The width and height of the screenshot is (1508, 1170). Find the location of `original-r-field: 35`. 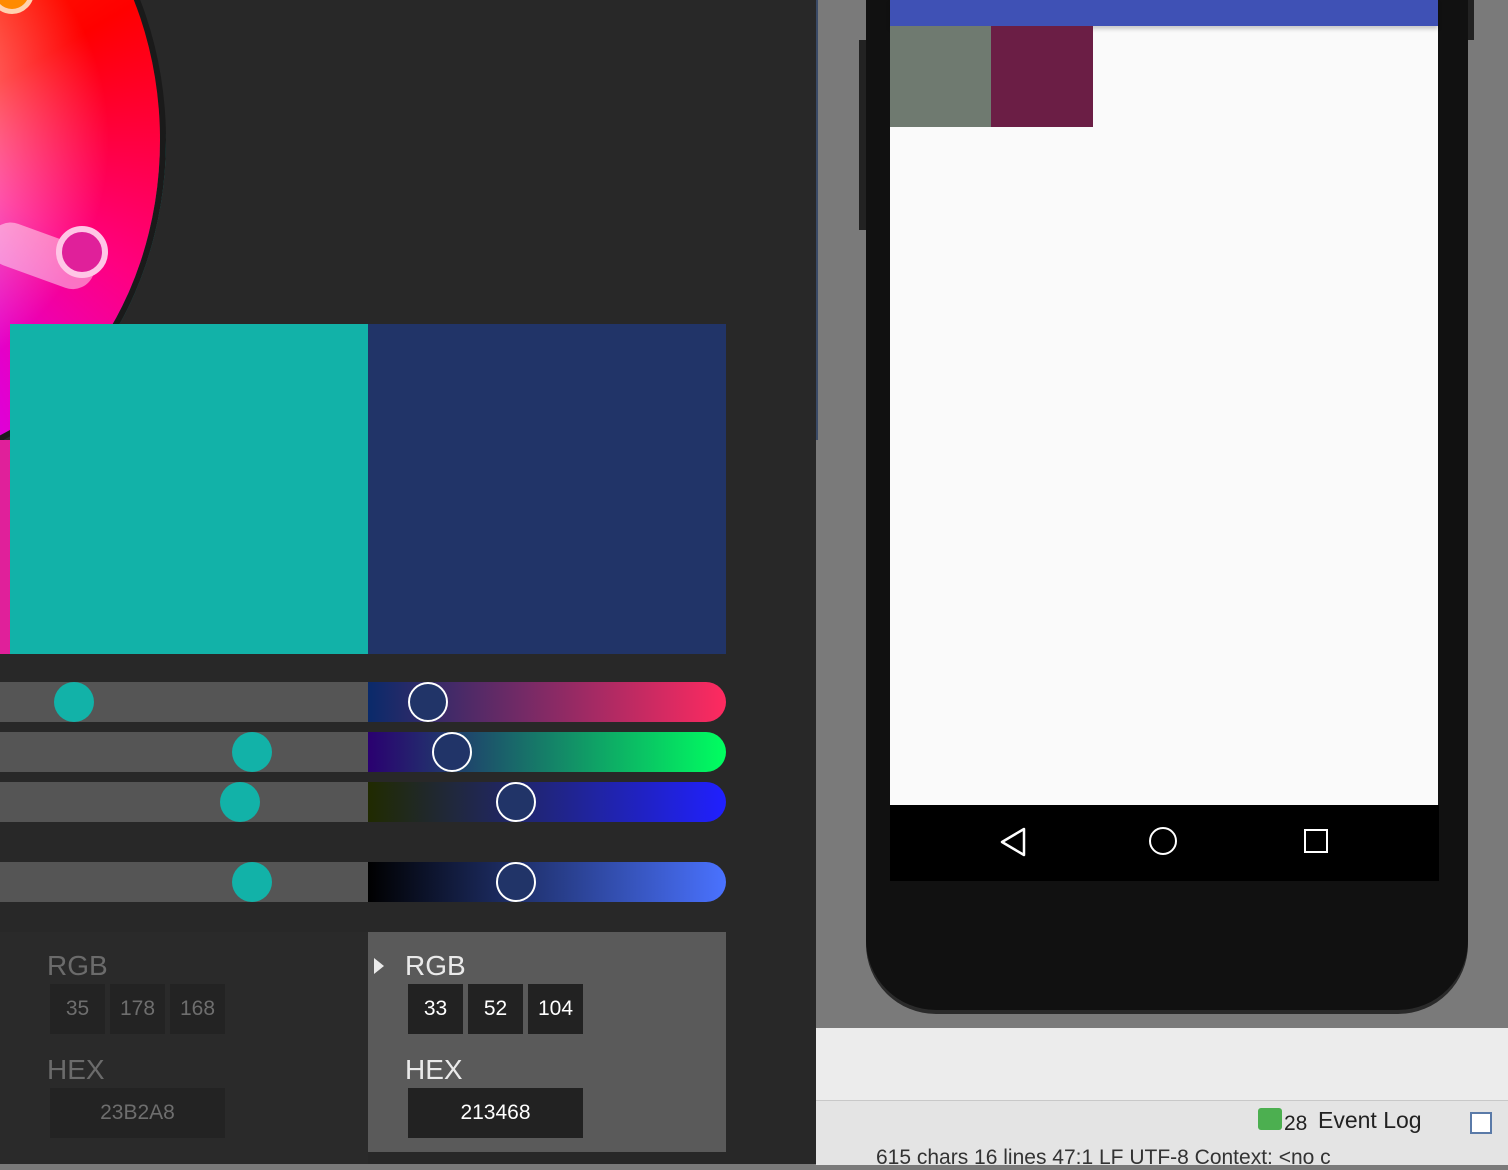

original-r-field: 35 is located at coordinates (77, 1009).